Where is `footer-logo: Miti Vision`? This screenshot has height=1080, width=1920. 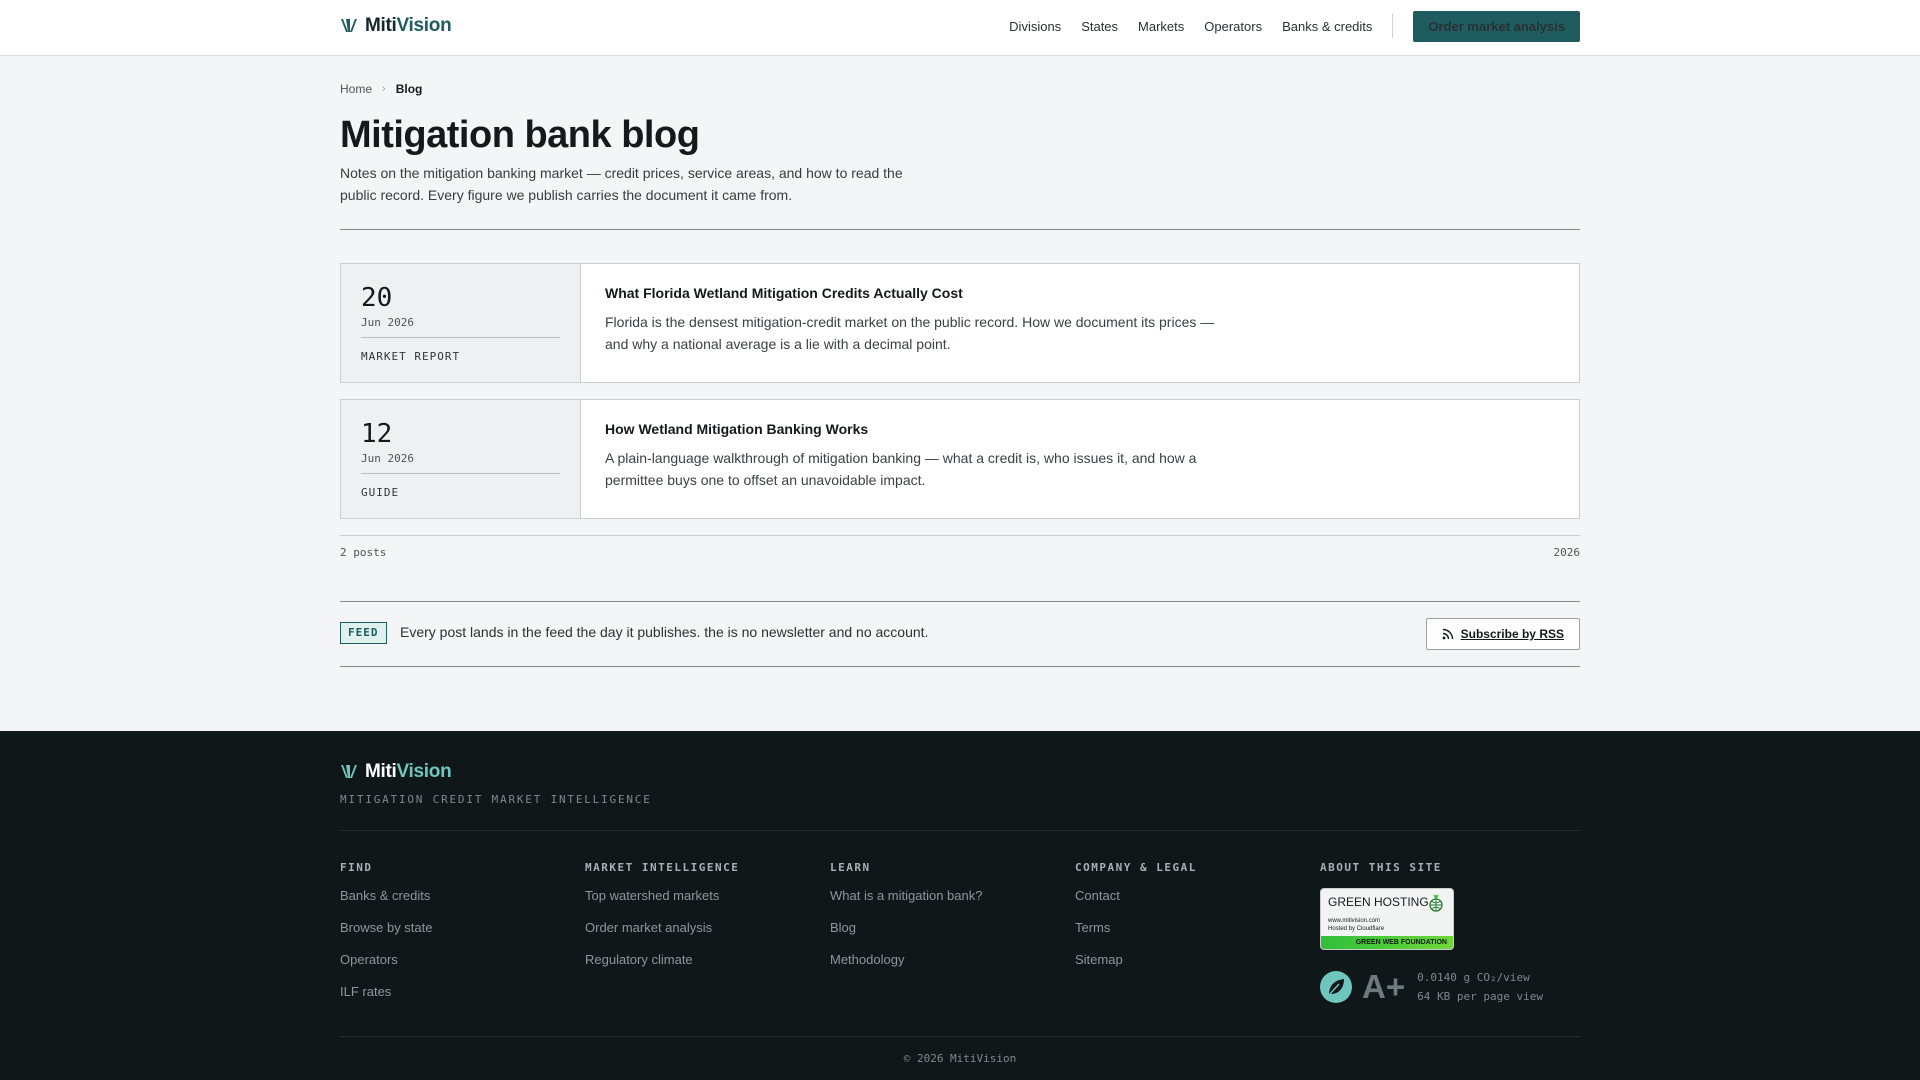 footer-logo: Miti Vision is located at coordinates (396, 772).